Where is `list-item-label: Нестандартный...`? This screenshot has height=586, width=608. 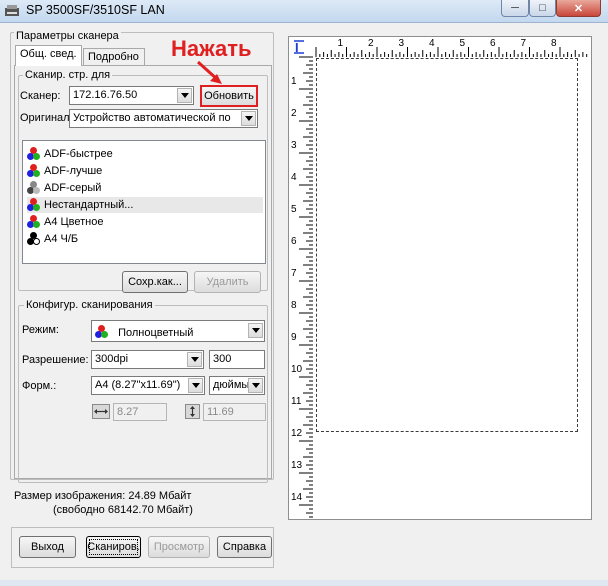
list-item-label: Нестандартный... is located at coordinates (89, 205).